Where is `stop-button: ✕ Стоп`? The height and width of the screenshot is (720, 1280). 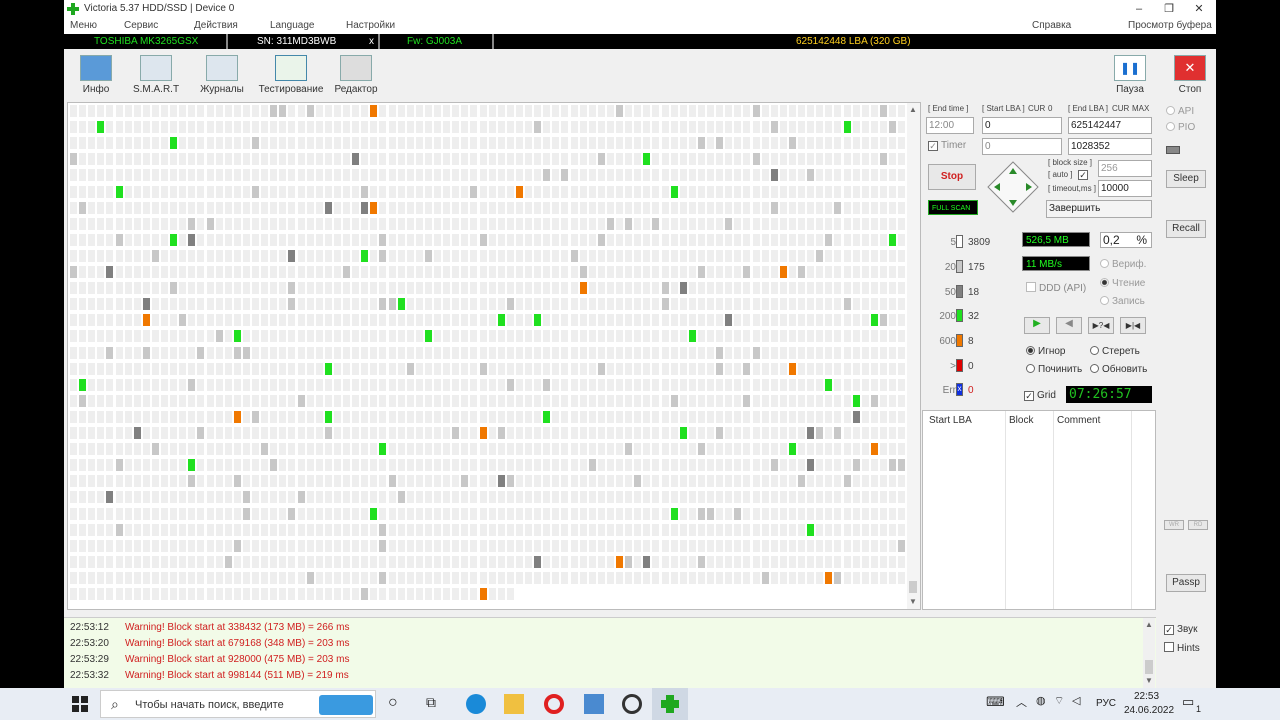 stop-button: ✕ Стоп is located at coordinates (1187, 75).